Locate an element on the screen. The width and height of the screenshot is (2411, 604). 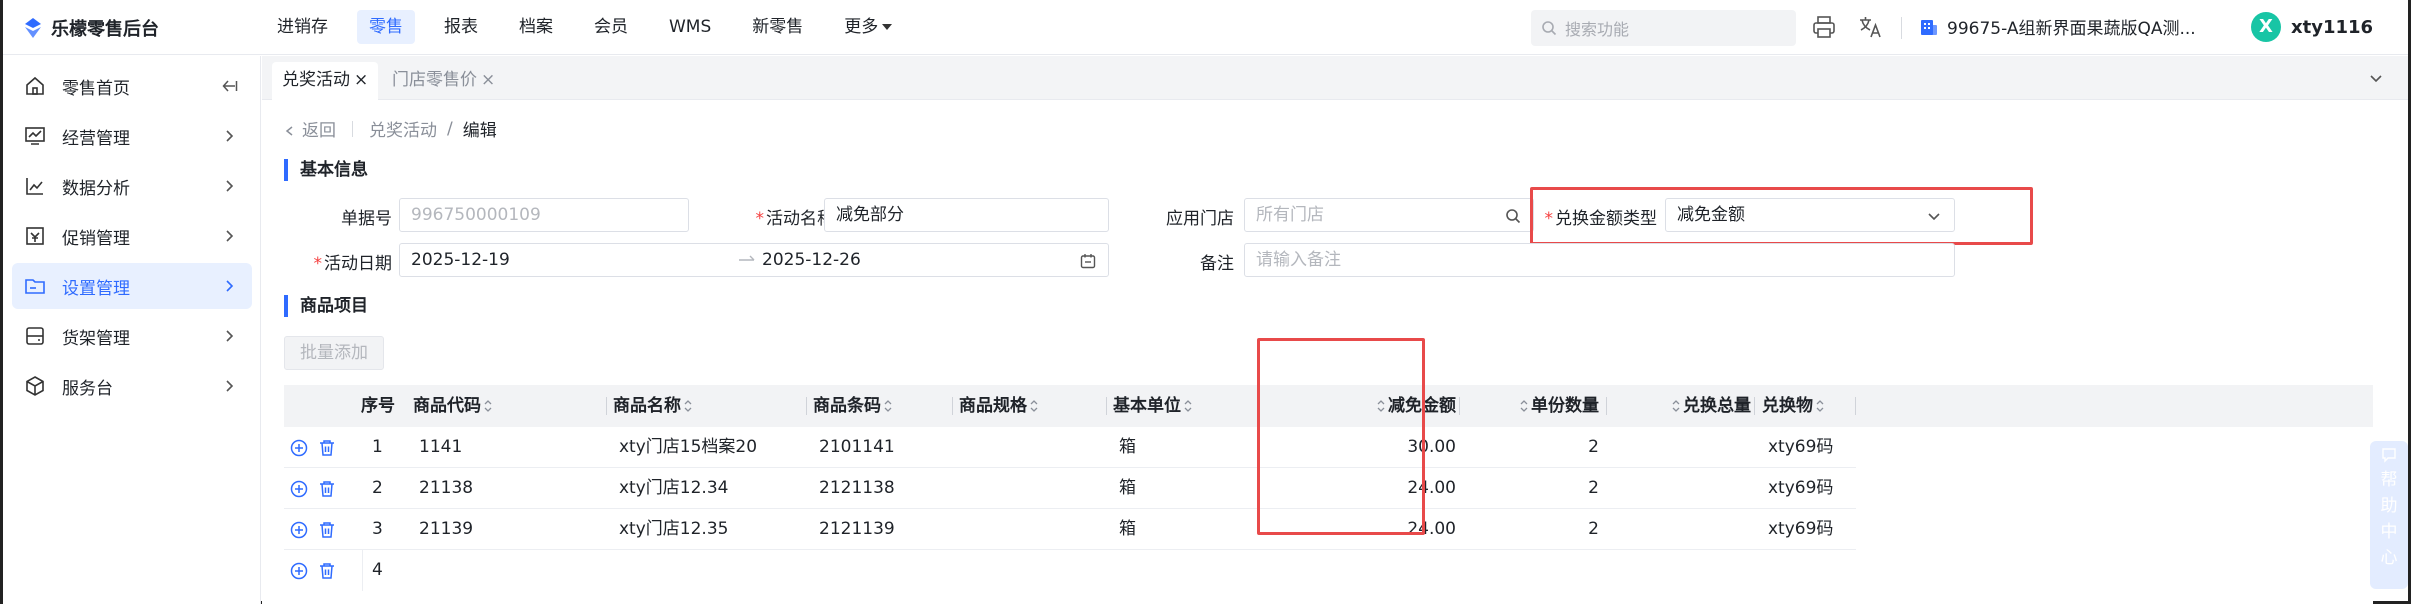
table-row: 4 is located at coordinates (1070, 570).